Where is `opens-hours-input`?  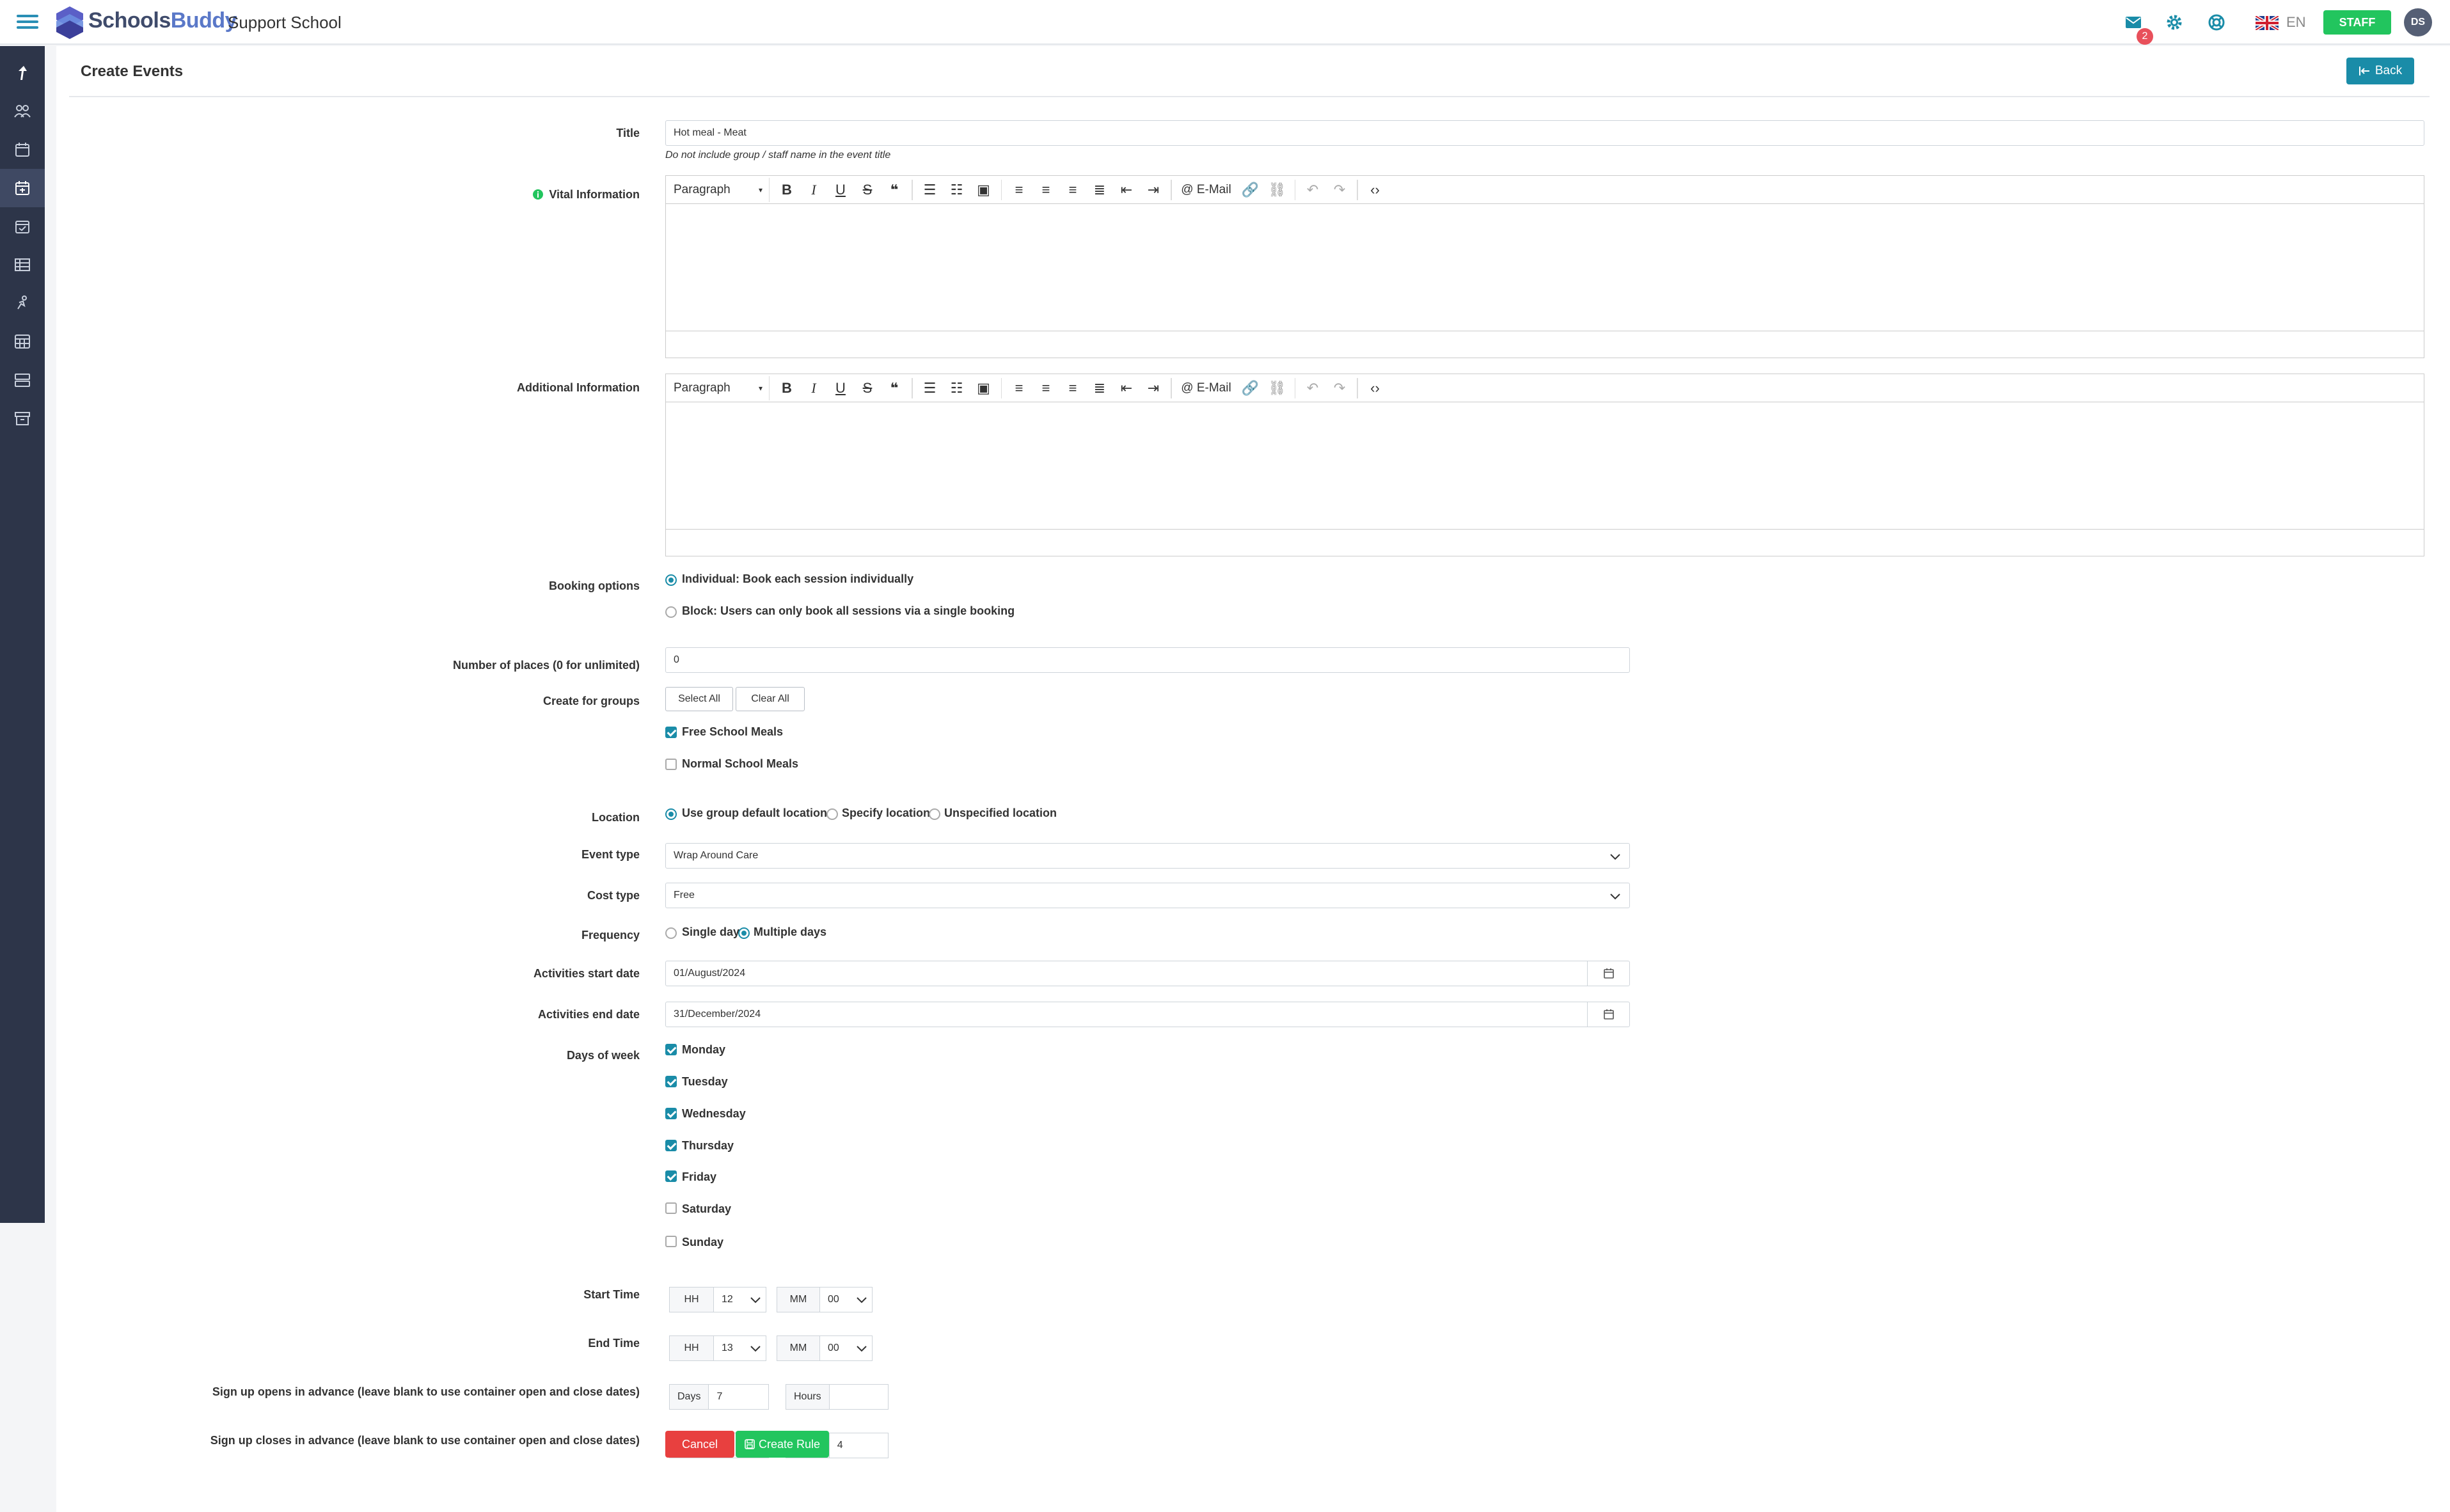 opens-hours-input is located at coordinates (859, 1397).